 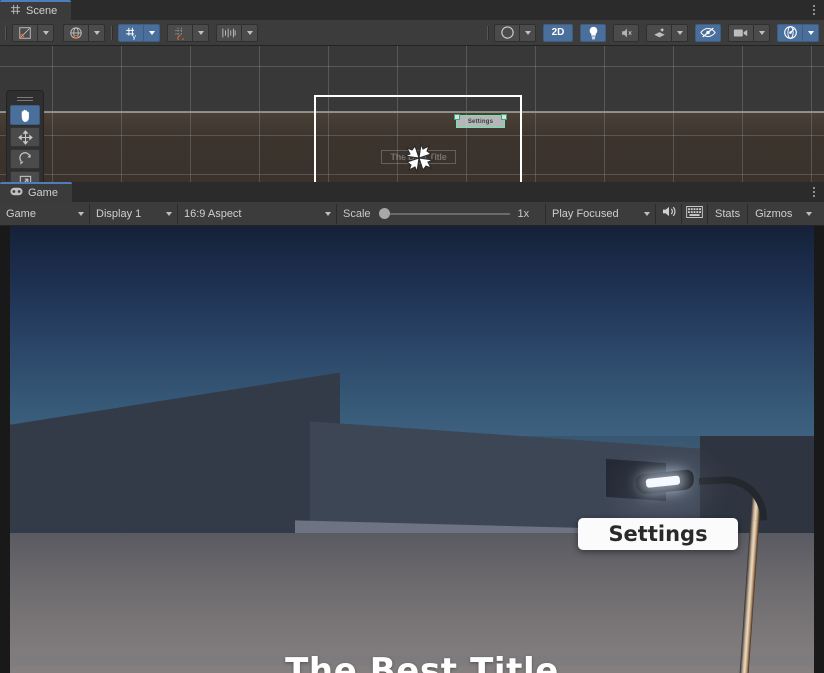 I want to click on scene-pivot-mode-button, so click(x=76, y=32).